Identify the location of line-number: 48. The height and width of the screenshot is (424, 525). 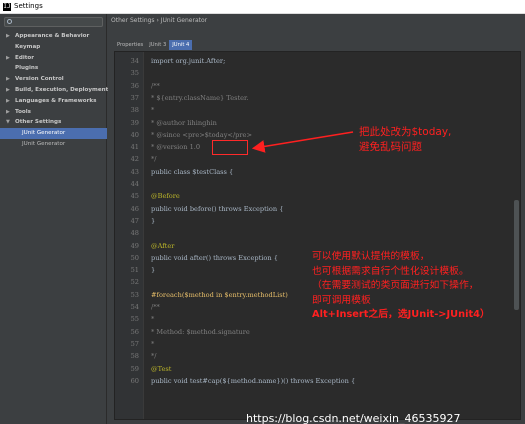
(134, 233).